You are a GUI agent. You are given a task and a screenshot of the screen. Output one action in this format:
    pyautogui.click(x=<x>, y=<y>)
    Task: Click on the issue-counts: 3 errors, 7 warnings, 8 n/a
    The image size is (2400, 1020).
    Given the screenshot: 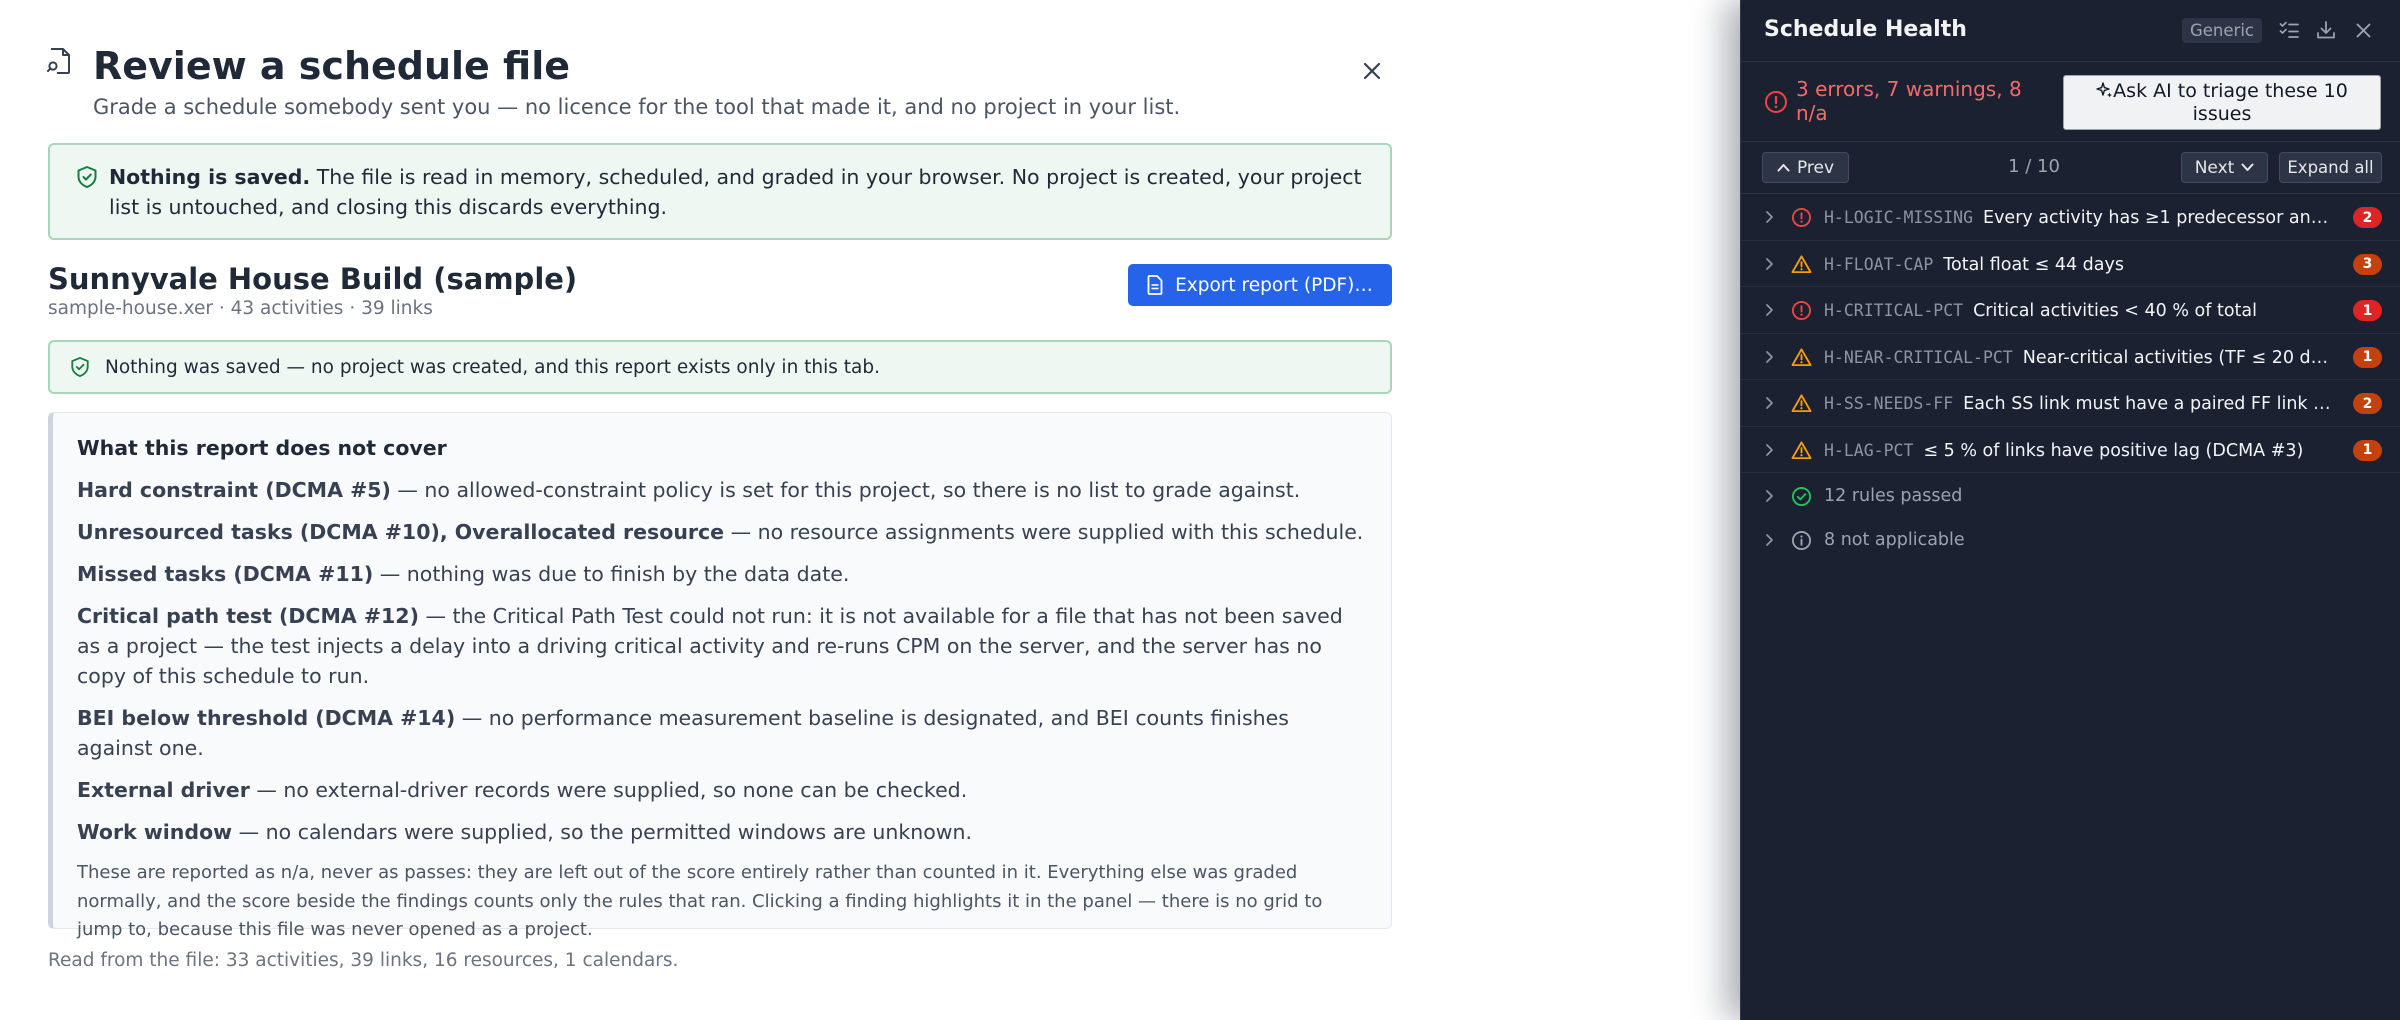 What is the action you would take?
    pyautogui.click(x=1909, y=101)
    